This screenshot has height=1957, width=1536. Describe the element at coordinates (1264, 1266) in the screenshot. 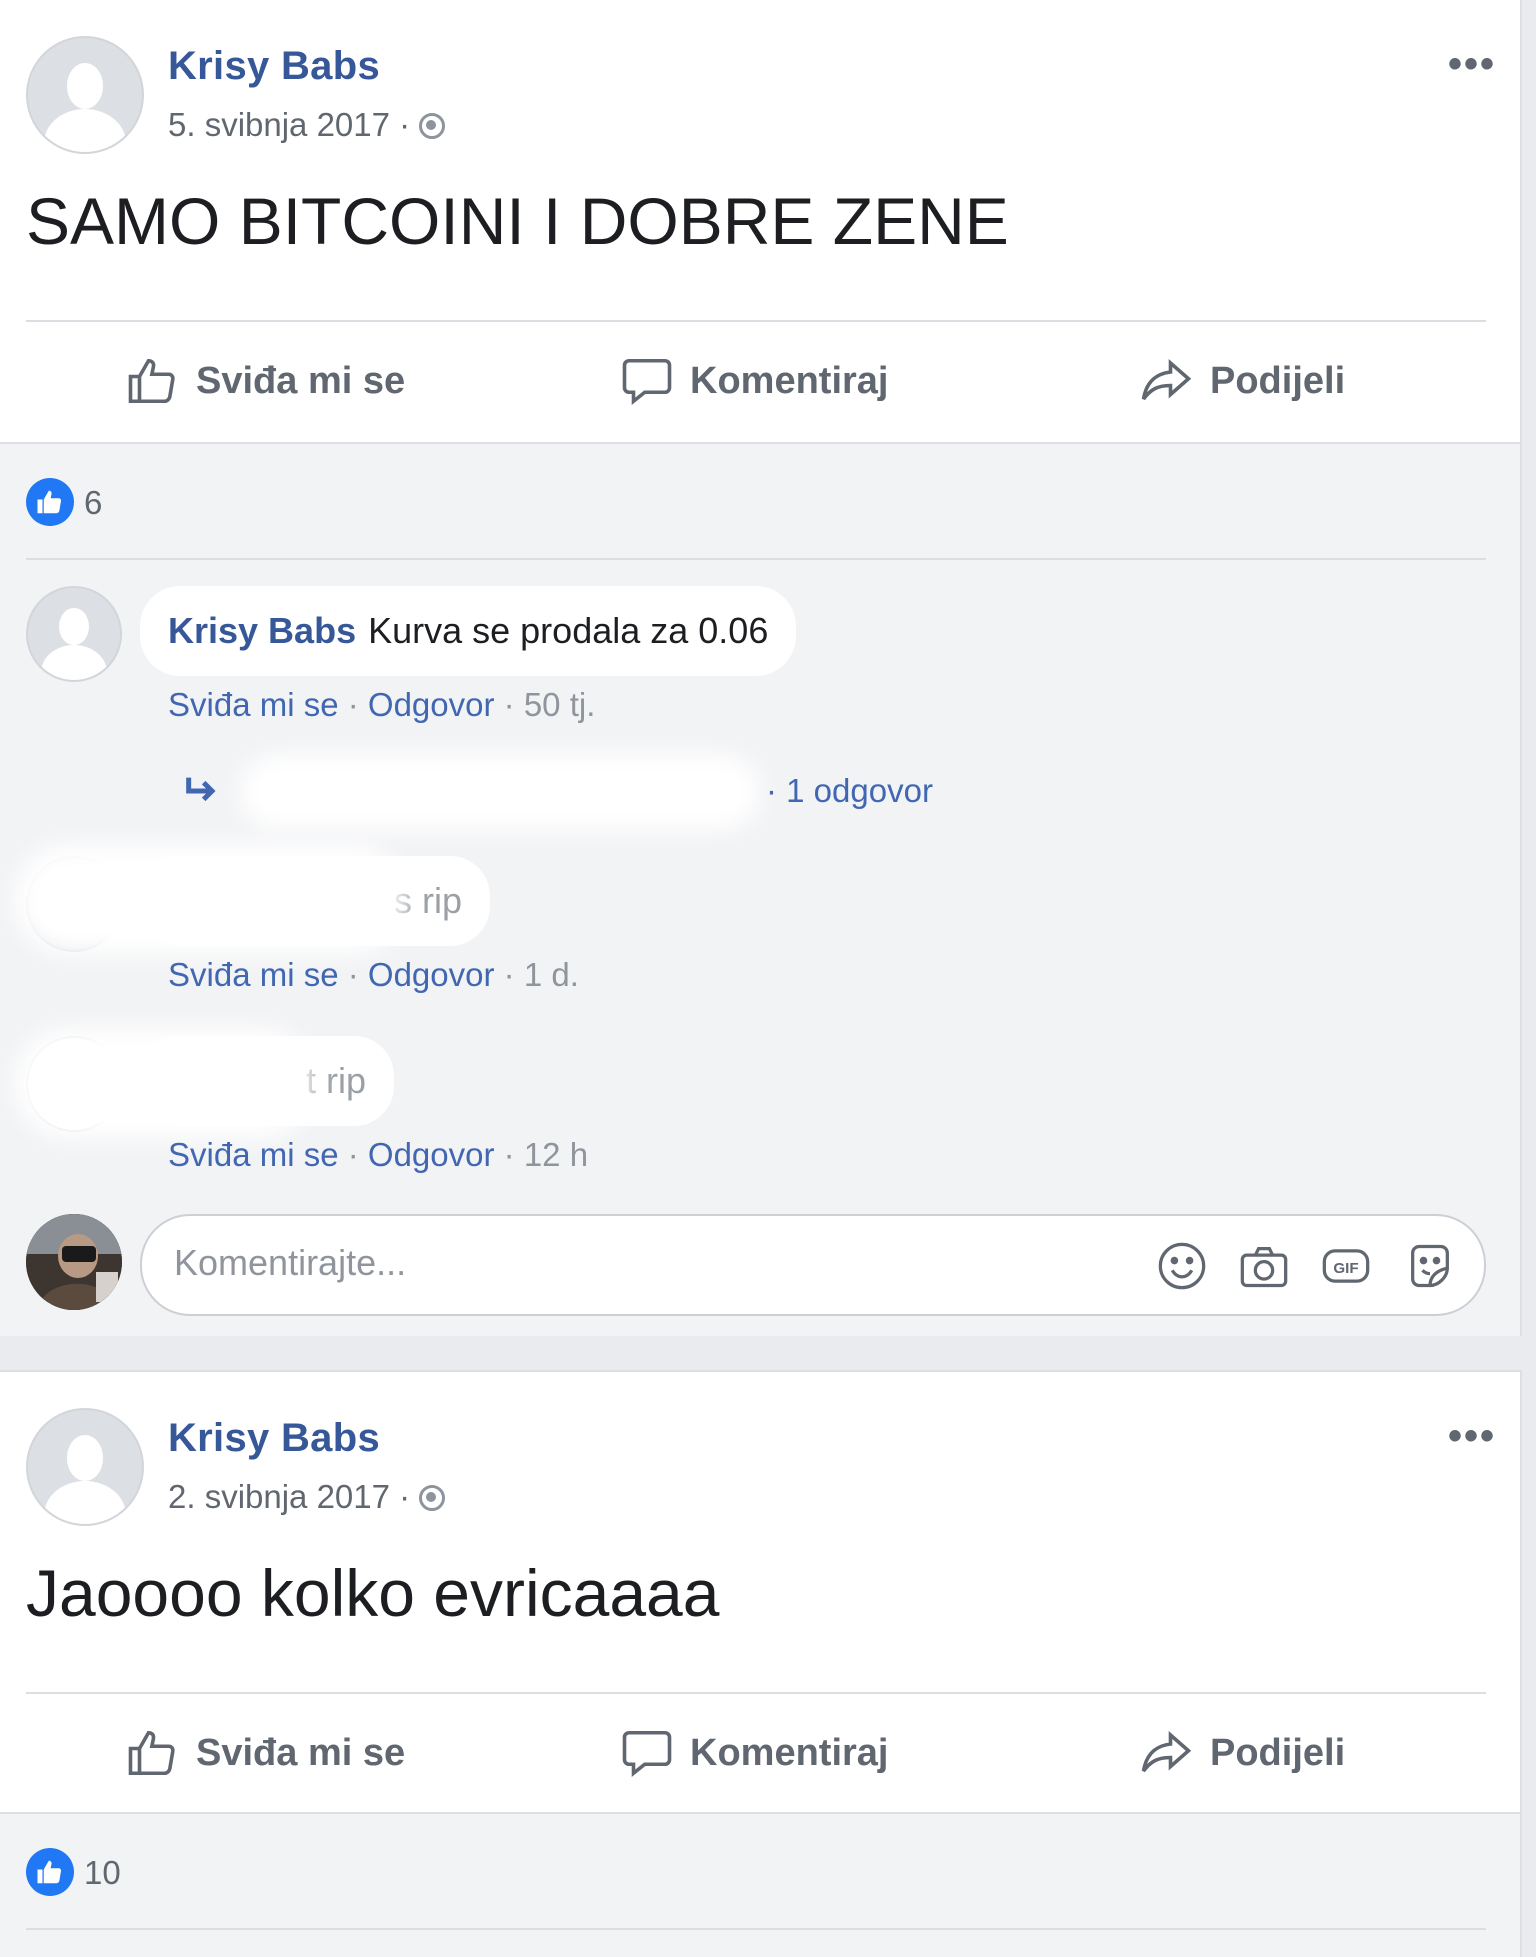

I see `camera-icon` at that location.